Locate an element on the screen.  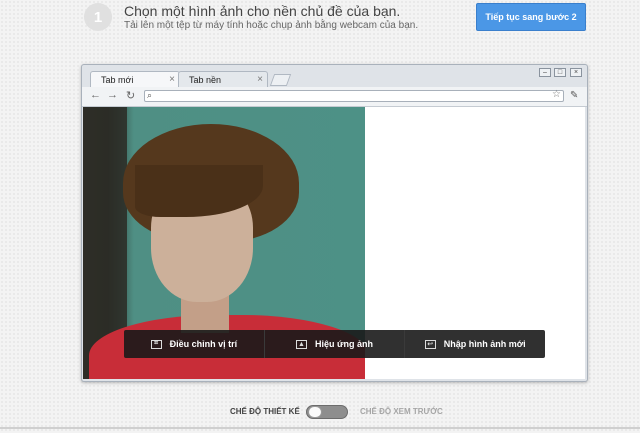
back-arrow-icon: ← is located at coordinates (95, 95).